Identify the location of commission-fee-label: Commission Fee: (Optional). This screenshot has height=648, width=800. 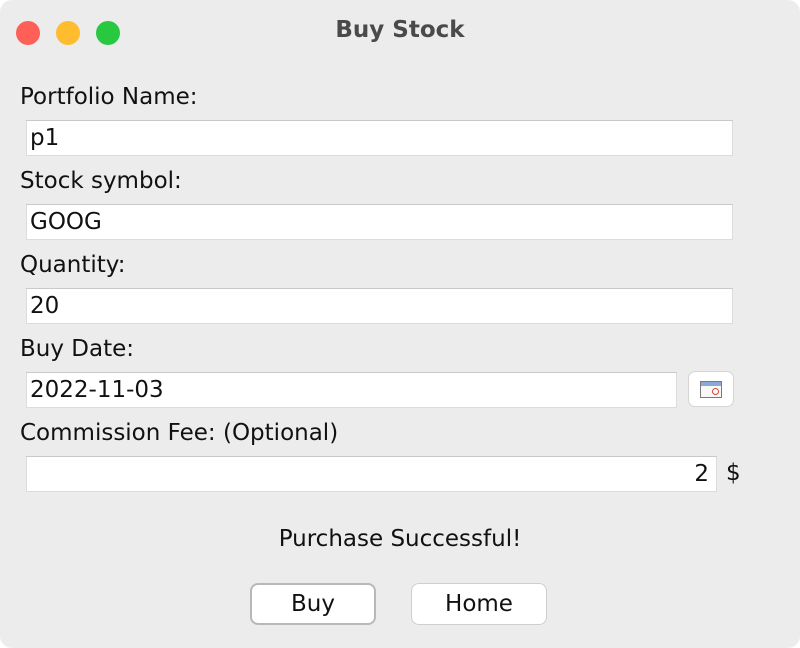
(179, 433).